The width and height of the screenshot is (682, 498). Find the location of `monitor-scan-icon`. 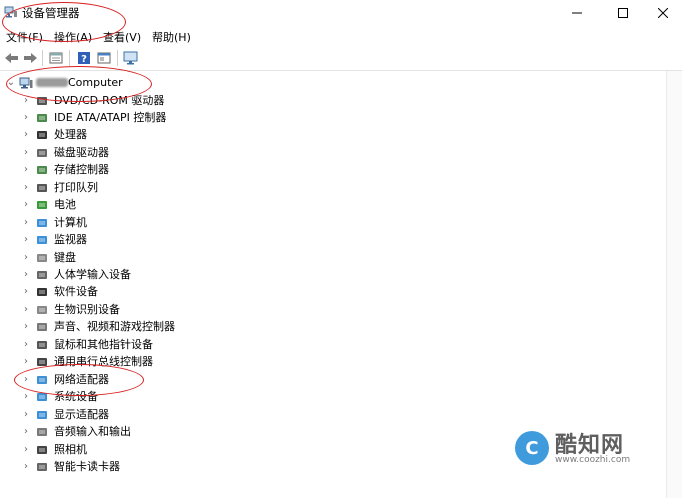

monitor-scan-icon is located at coordinates (130, 58).